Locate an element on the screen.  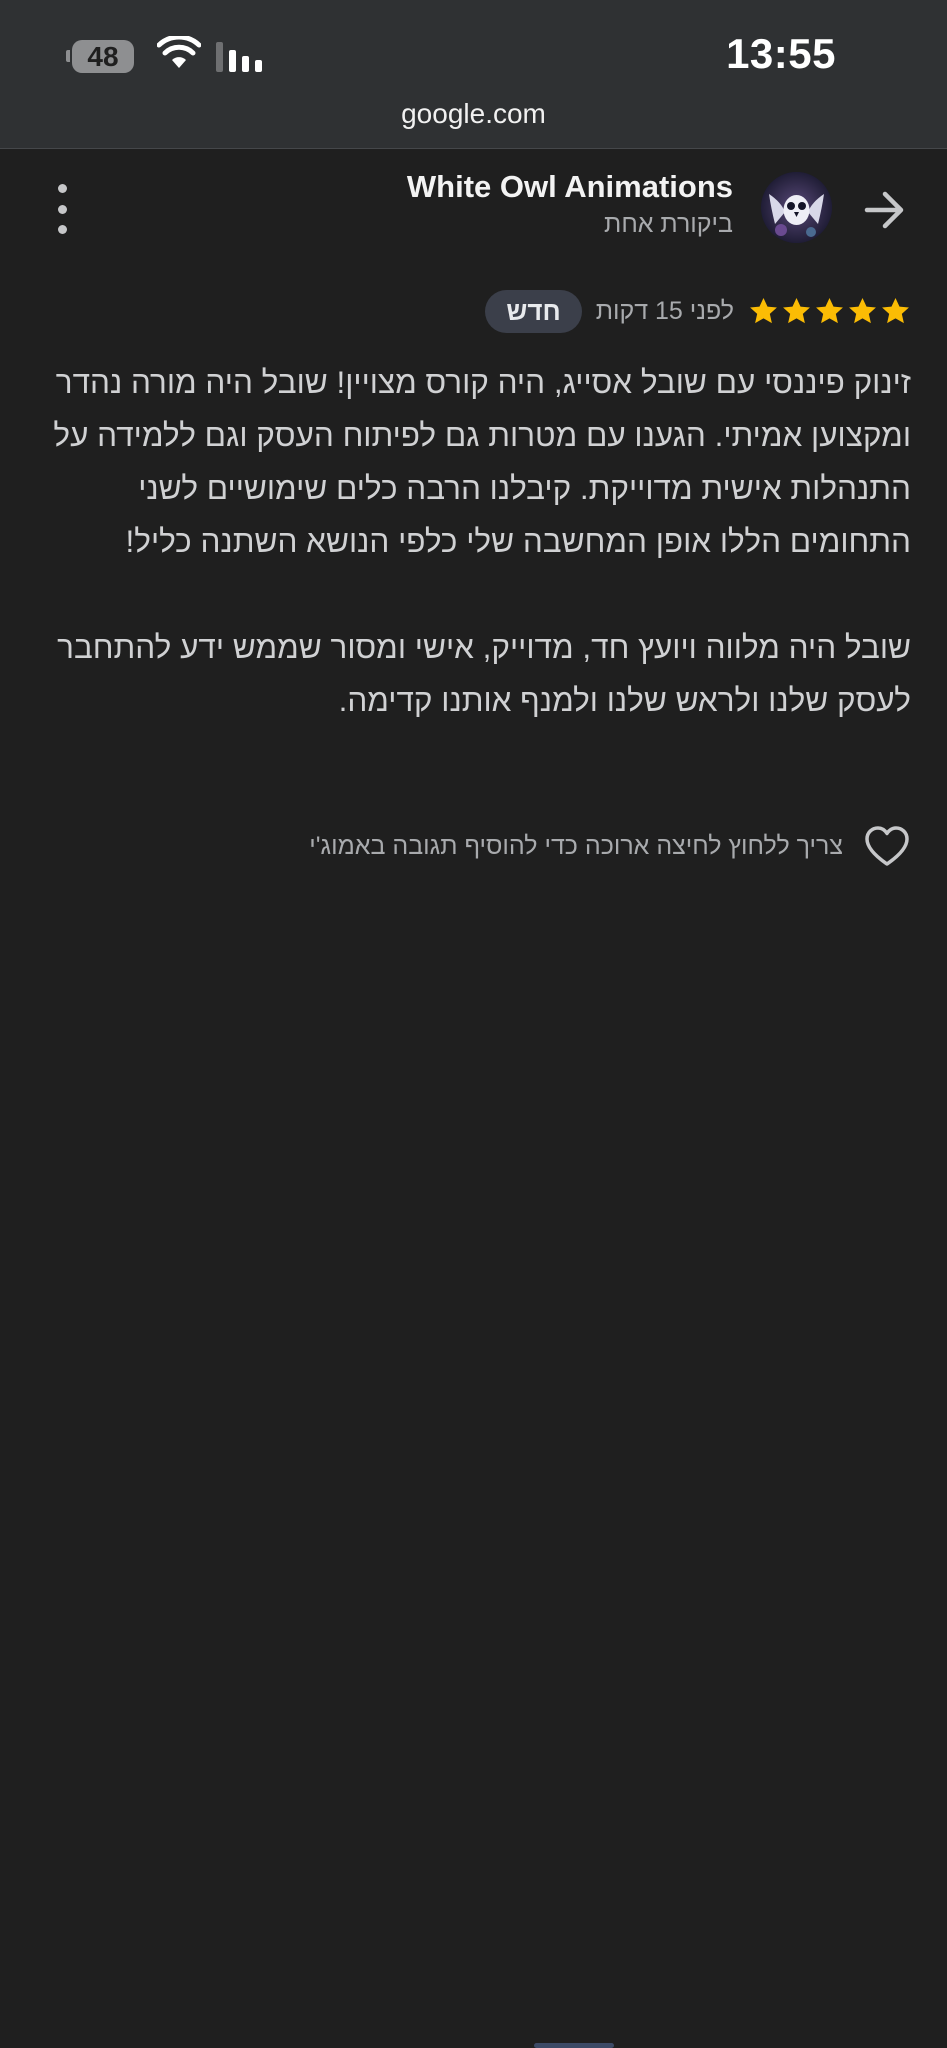
heart-outline-icon is located at coordinates (887, 846).